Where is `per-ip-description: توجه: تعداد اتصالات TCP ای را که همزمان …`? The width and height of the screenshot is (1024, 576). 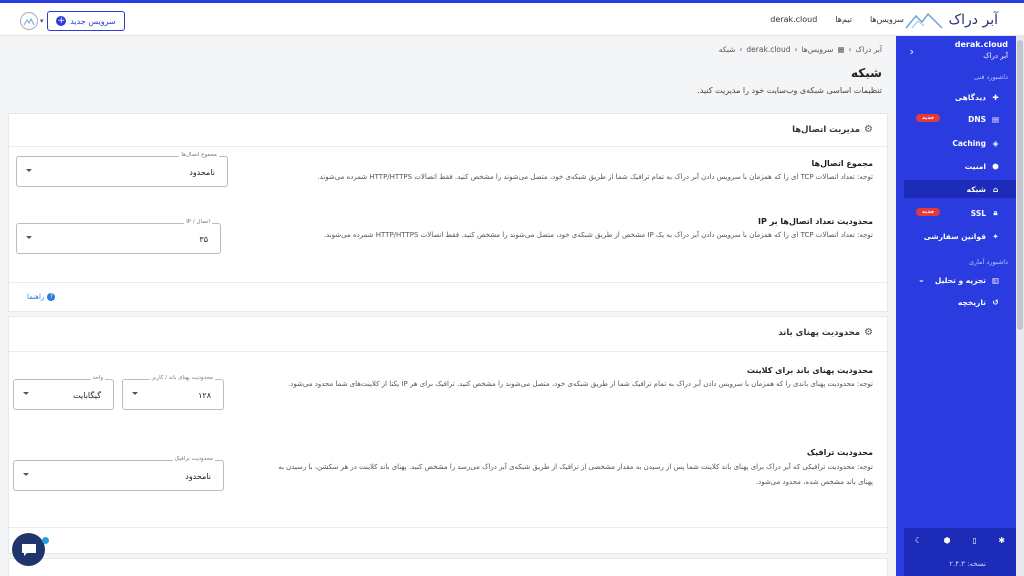
per-ip-description: توجه: تعداد اتصالات TCP ای را که همزمان … is located at coordinates (598, 235).